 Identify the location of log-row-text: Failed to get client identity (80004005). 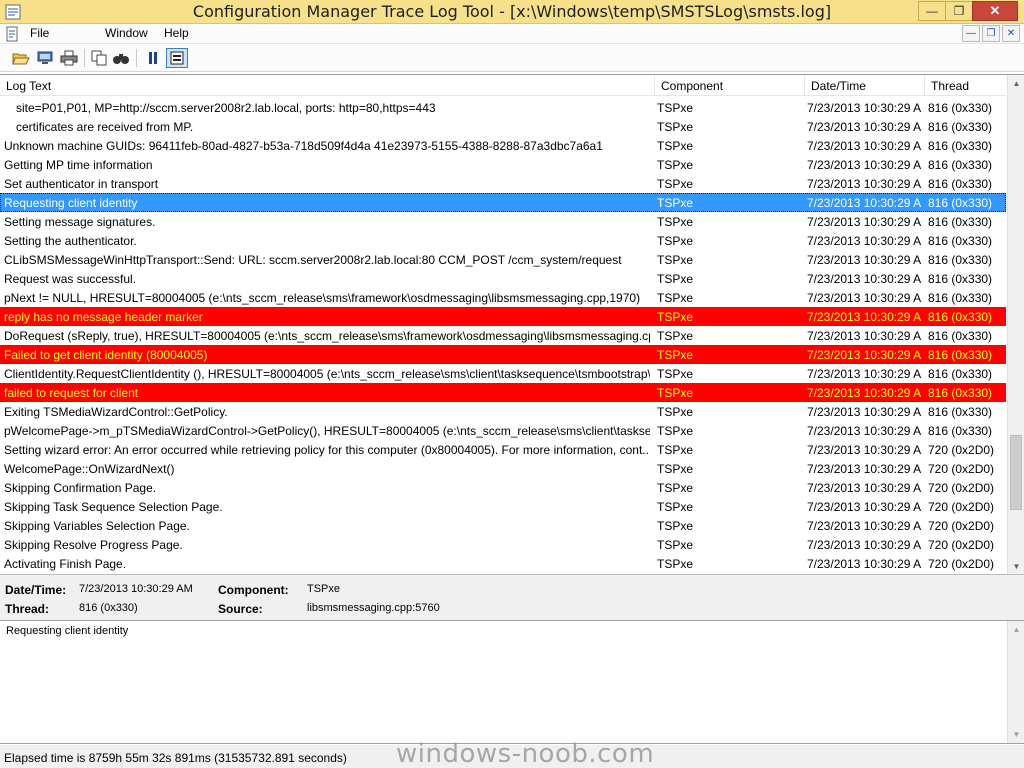
(106, 355).